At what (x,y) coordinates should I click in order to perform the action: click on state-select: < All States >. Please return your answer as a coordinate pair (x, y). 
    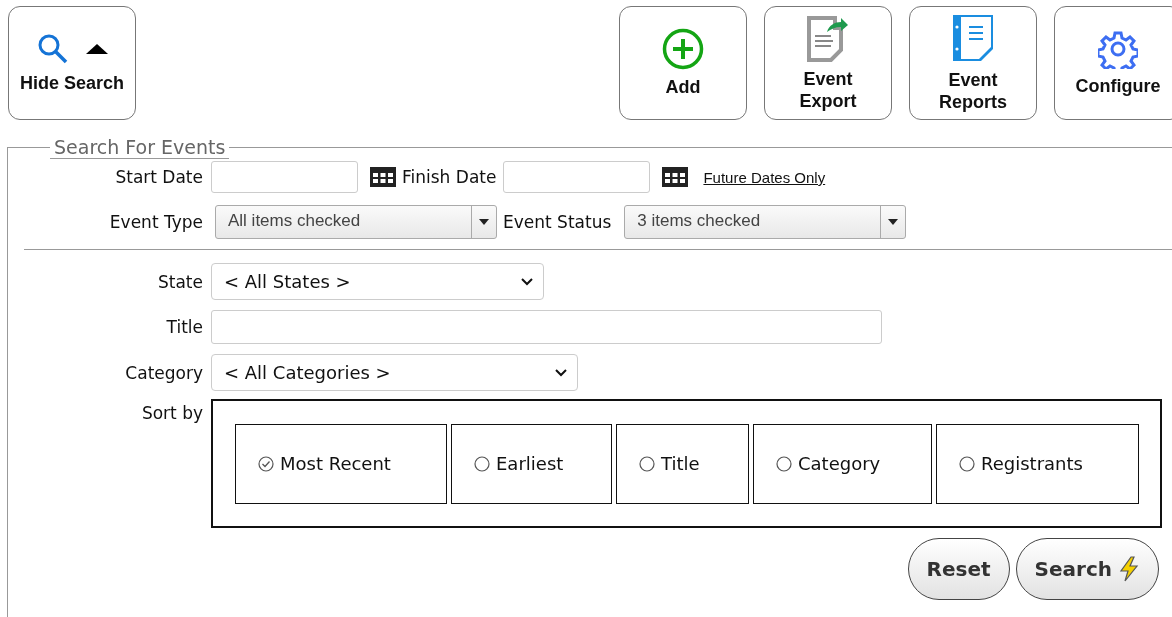
    Looking at the image, I should click on (377, 281).